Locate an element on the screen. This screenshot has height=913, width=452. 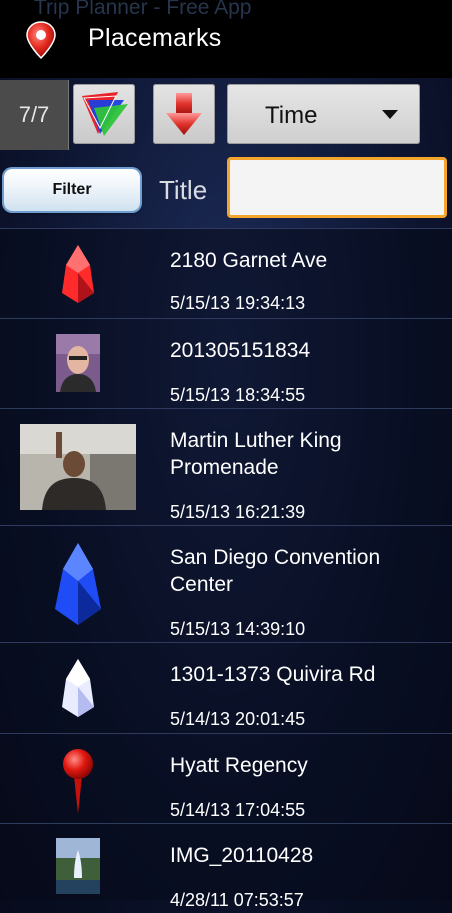
caret-down-icon is located at coordinates (390, 114).